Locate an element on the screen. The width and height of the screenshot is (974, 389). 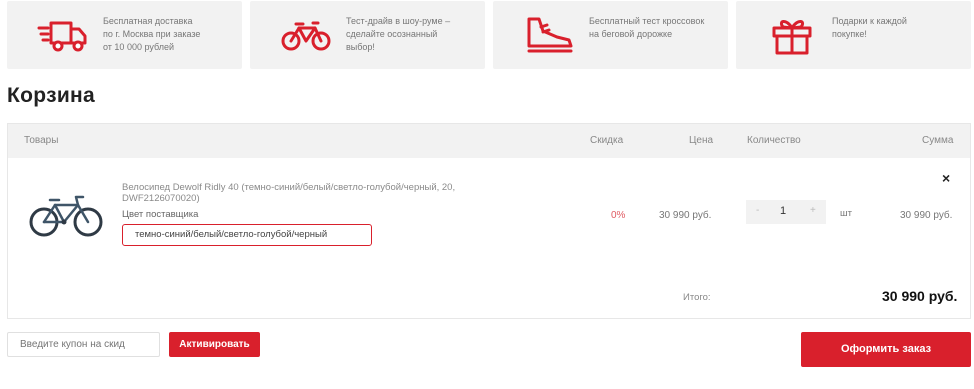
quantity-stepper: - 1 + is located at coordinates (786, 212).